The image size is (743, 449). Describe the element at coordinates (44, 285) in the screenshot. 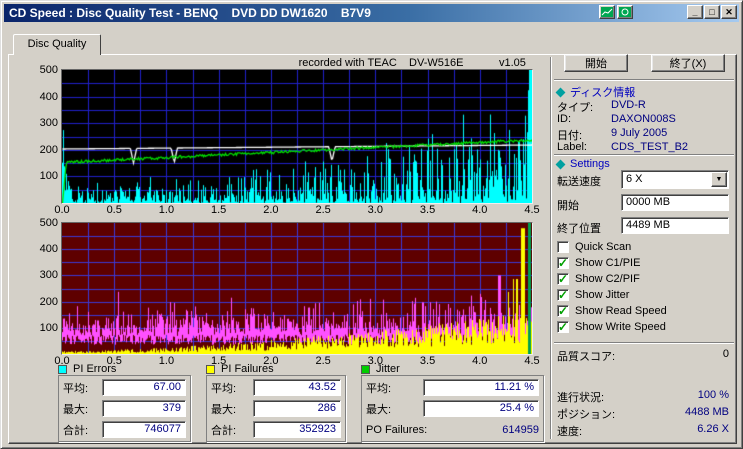

I see `chart-pi-failures-y-axis: 100 200 300 400 500` at that location.